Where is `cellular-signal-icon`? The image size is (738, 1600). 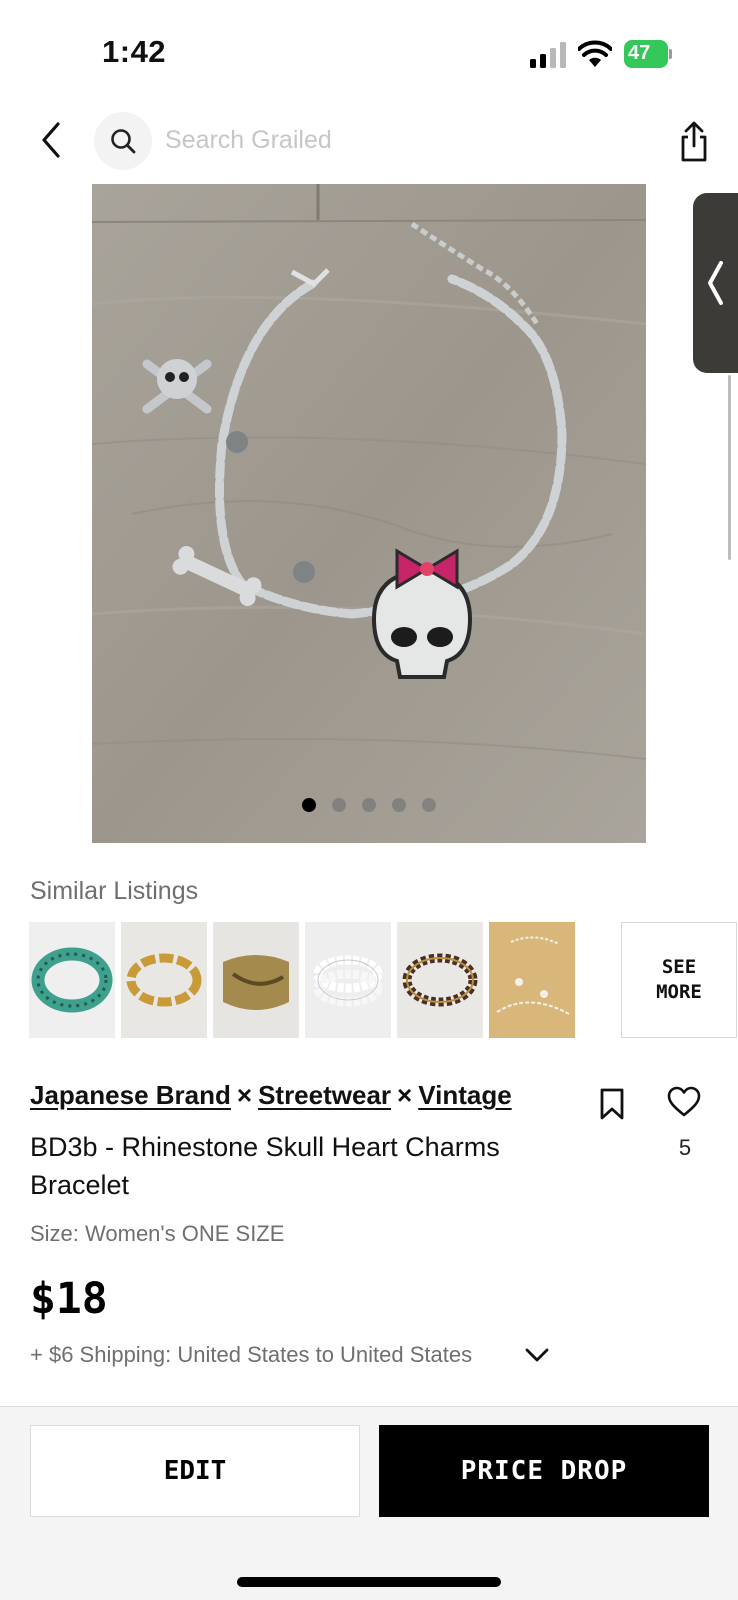 cellular-signal-icon is located at coordinates (548, 55).